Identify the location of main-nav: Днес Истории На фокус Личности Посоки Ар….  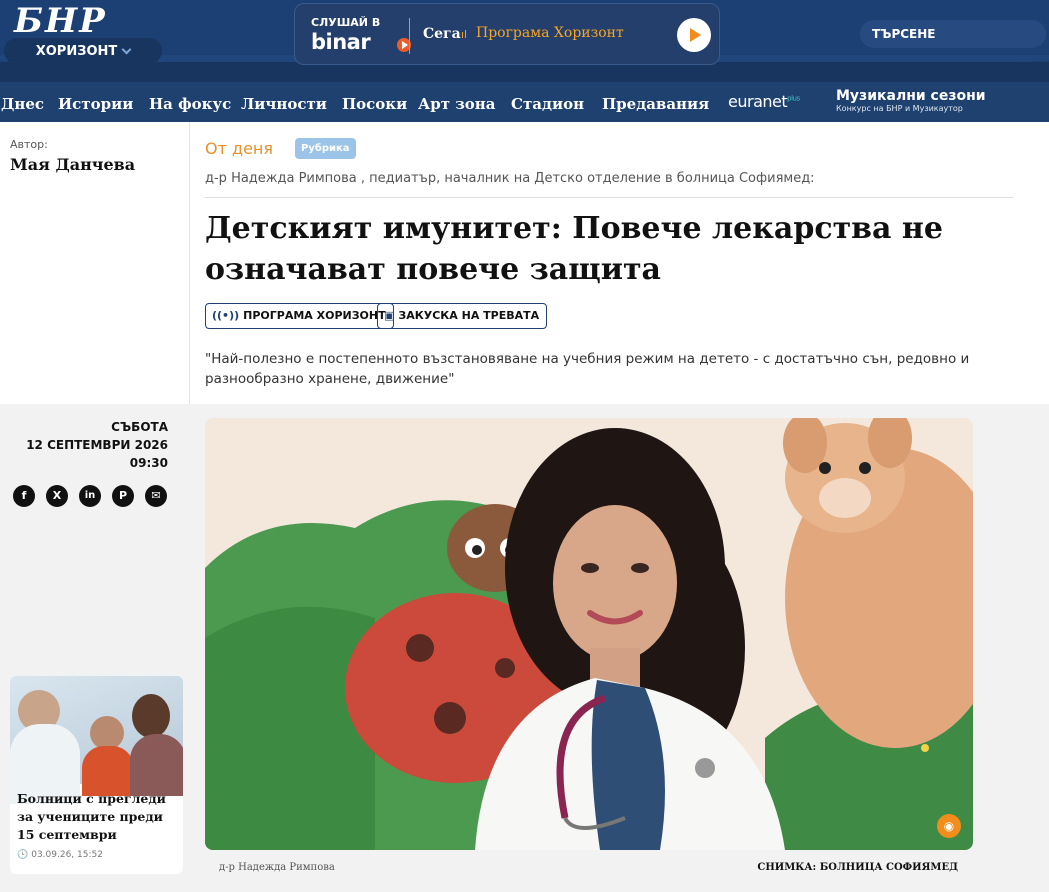
(524, 102).